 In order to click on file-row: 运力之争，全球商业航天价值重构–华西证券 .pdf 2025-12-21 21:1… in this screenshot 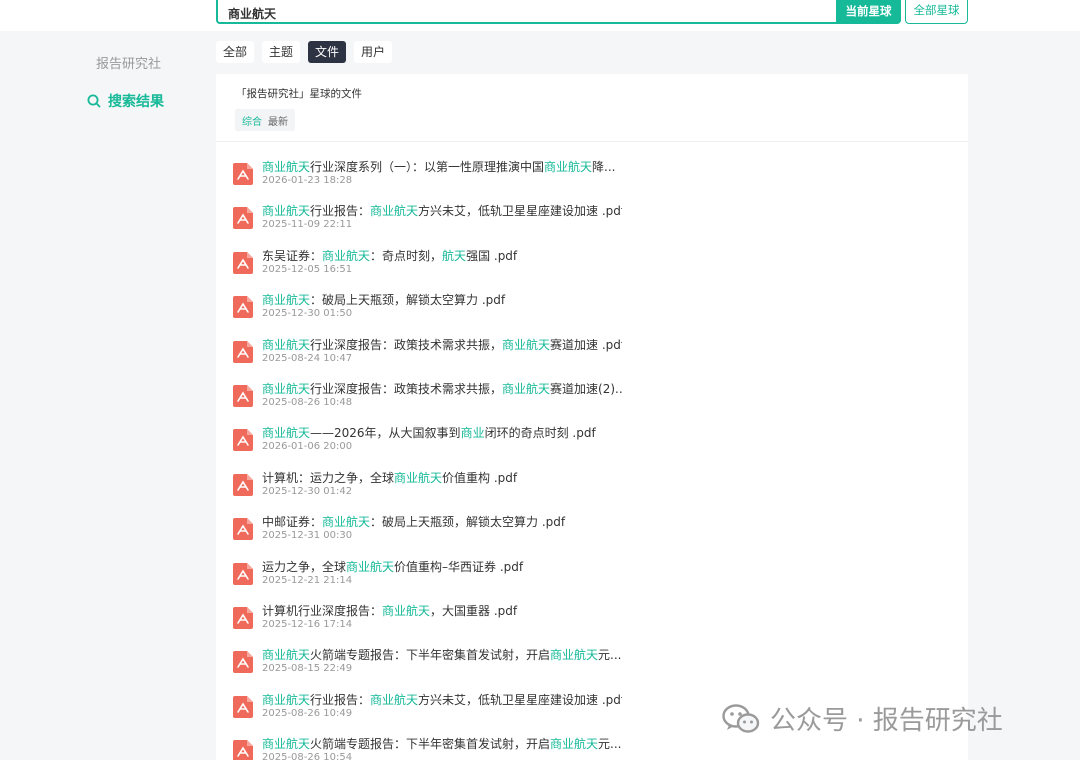, I will do `click(592, 580)`.